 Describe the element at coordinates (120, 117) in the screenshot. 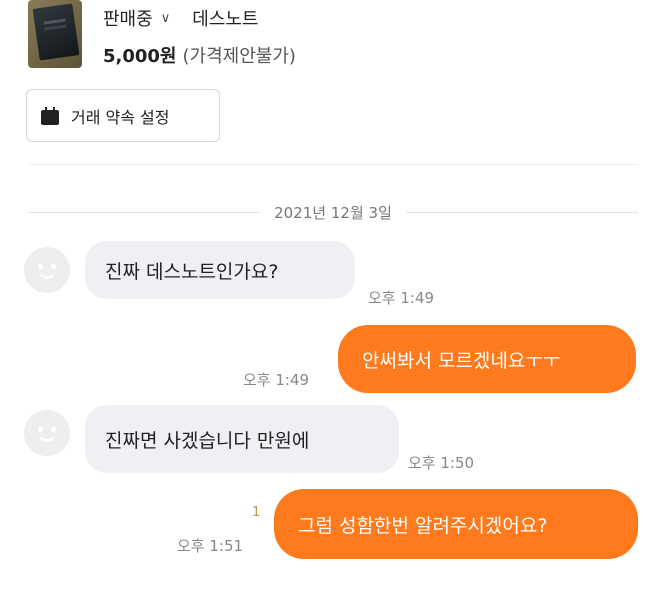

I see `schedule-button-label: 거래 약속 설정` at that location.